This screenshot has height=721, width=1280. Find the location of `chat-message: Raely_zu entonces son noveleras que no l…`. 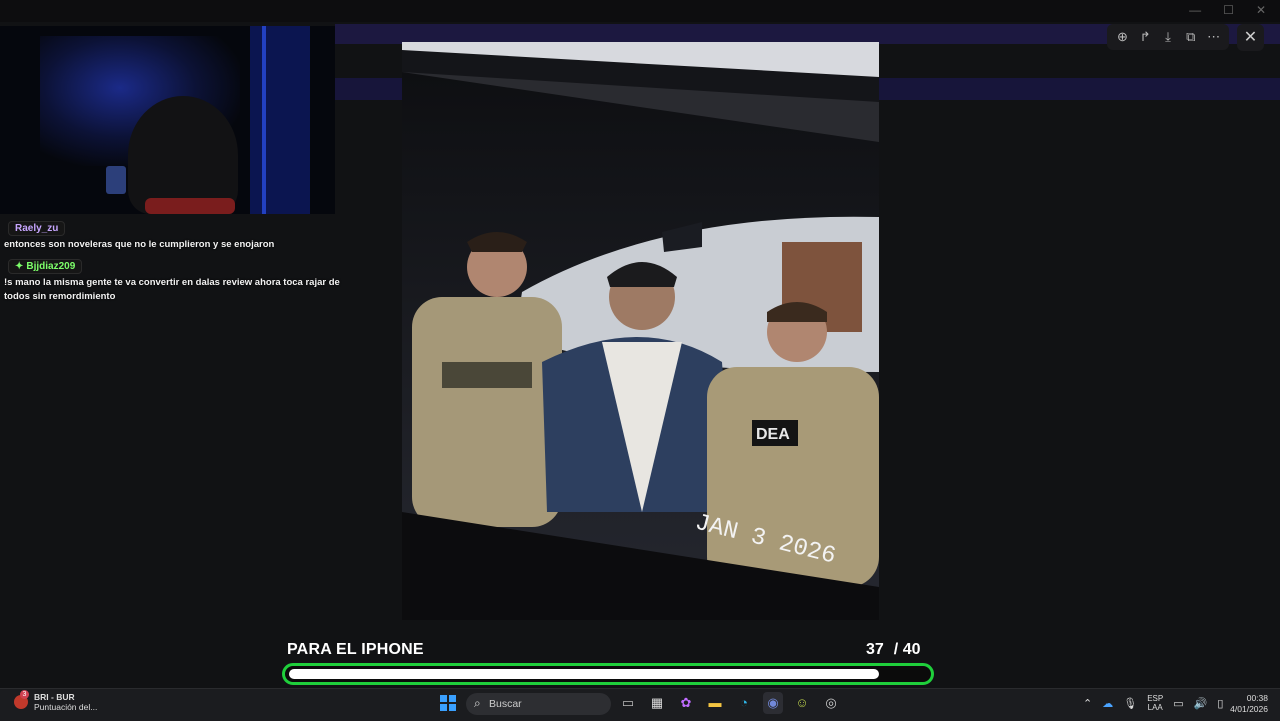

chat-message: Raely_zu entonces son noveleras que no l… is located at coordinates (174, 235).